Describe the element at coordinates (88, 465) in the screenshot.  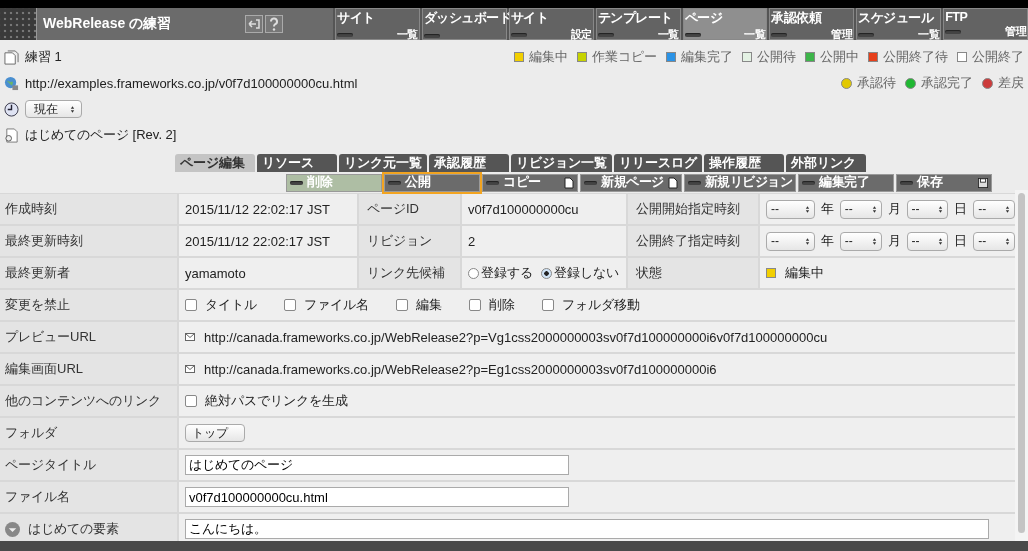
I see `field-label: ページタイトル` at that location.